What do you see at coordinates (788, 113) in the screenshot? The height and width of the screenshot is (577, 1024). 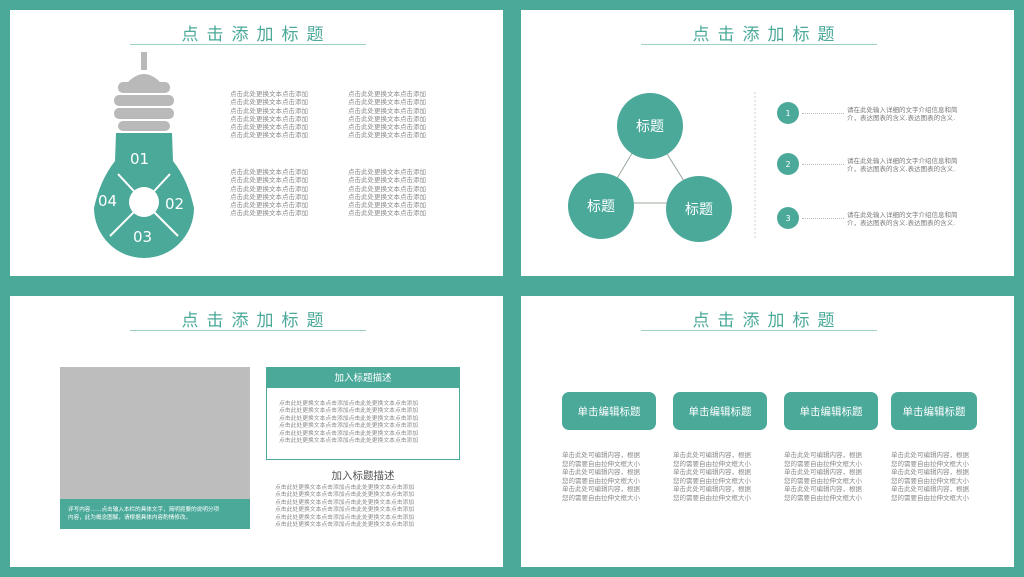 I see `item-number-badge: 1` at bounding box center [788, 113].